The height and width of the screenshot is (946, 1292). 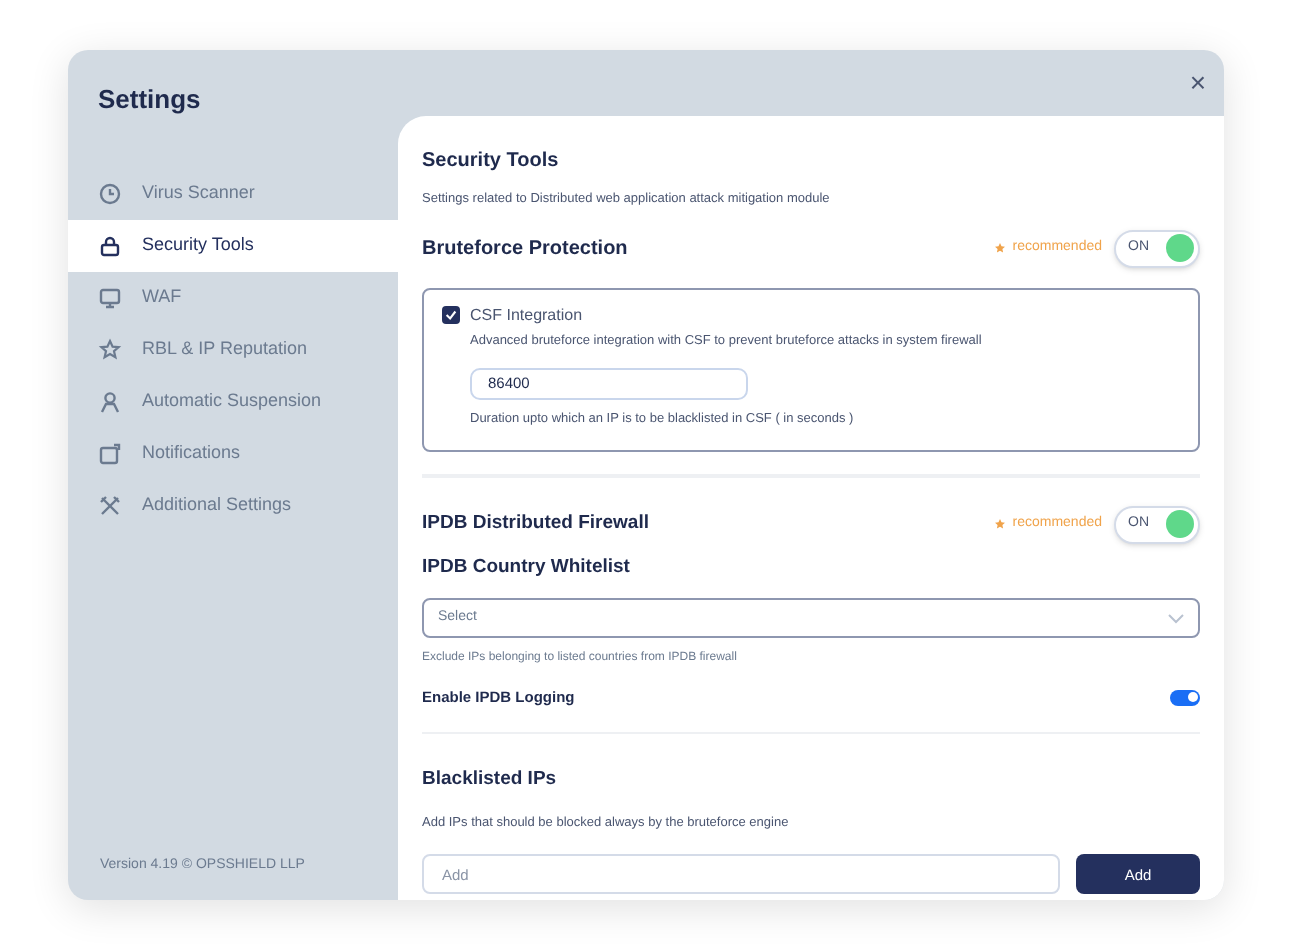 What do you see at coordinates (233, 402) in the screenshot?
I see `sidebar-item: Automatic Suspension` at bounding box center [233, 402].